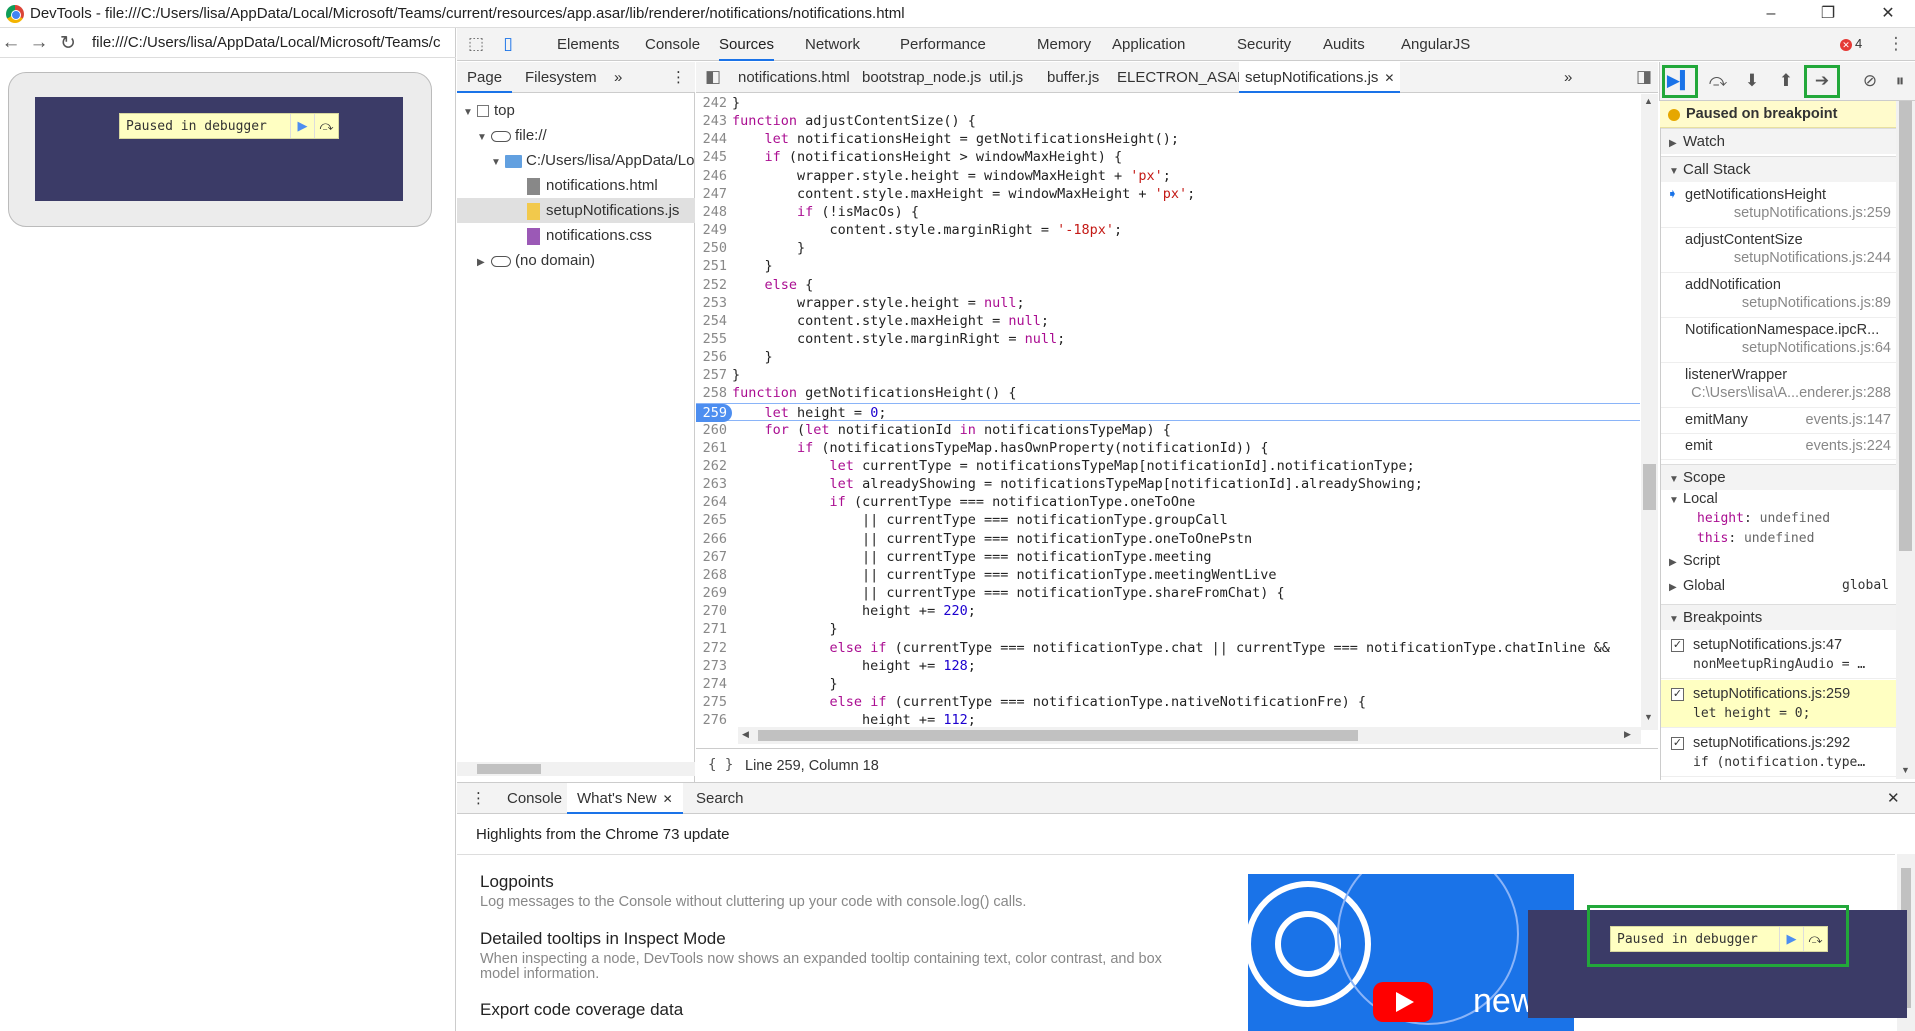 This screenshot has width=1915, height=1031. I want to click on tree-item: notifications.css, so click(576, 235).